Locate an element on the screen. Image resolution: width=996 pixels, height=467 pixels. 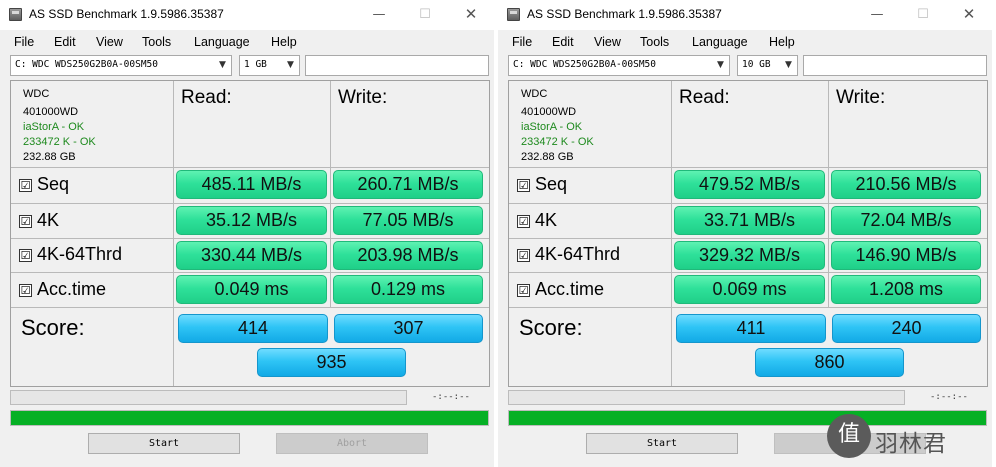
abort-button: Abort is located at coordinates (352, 443).